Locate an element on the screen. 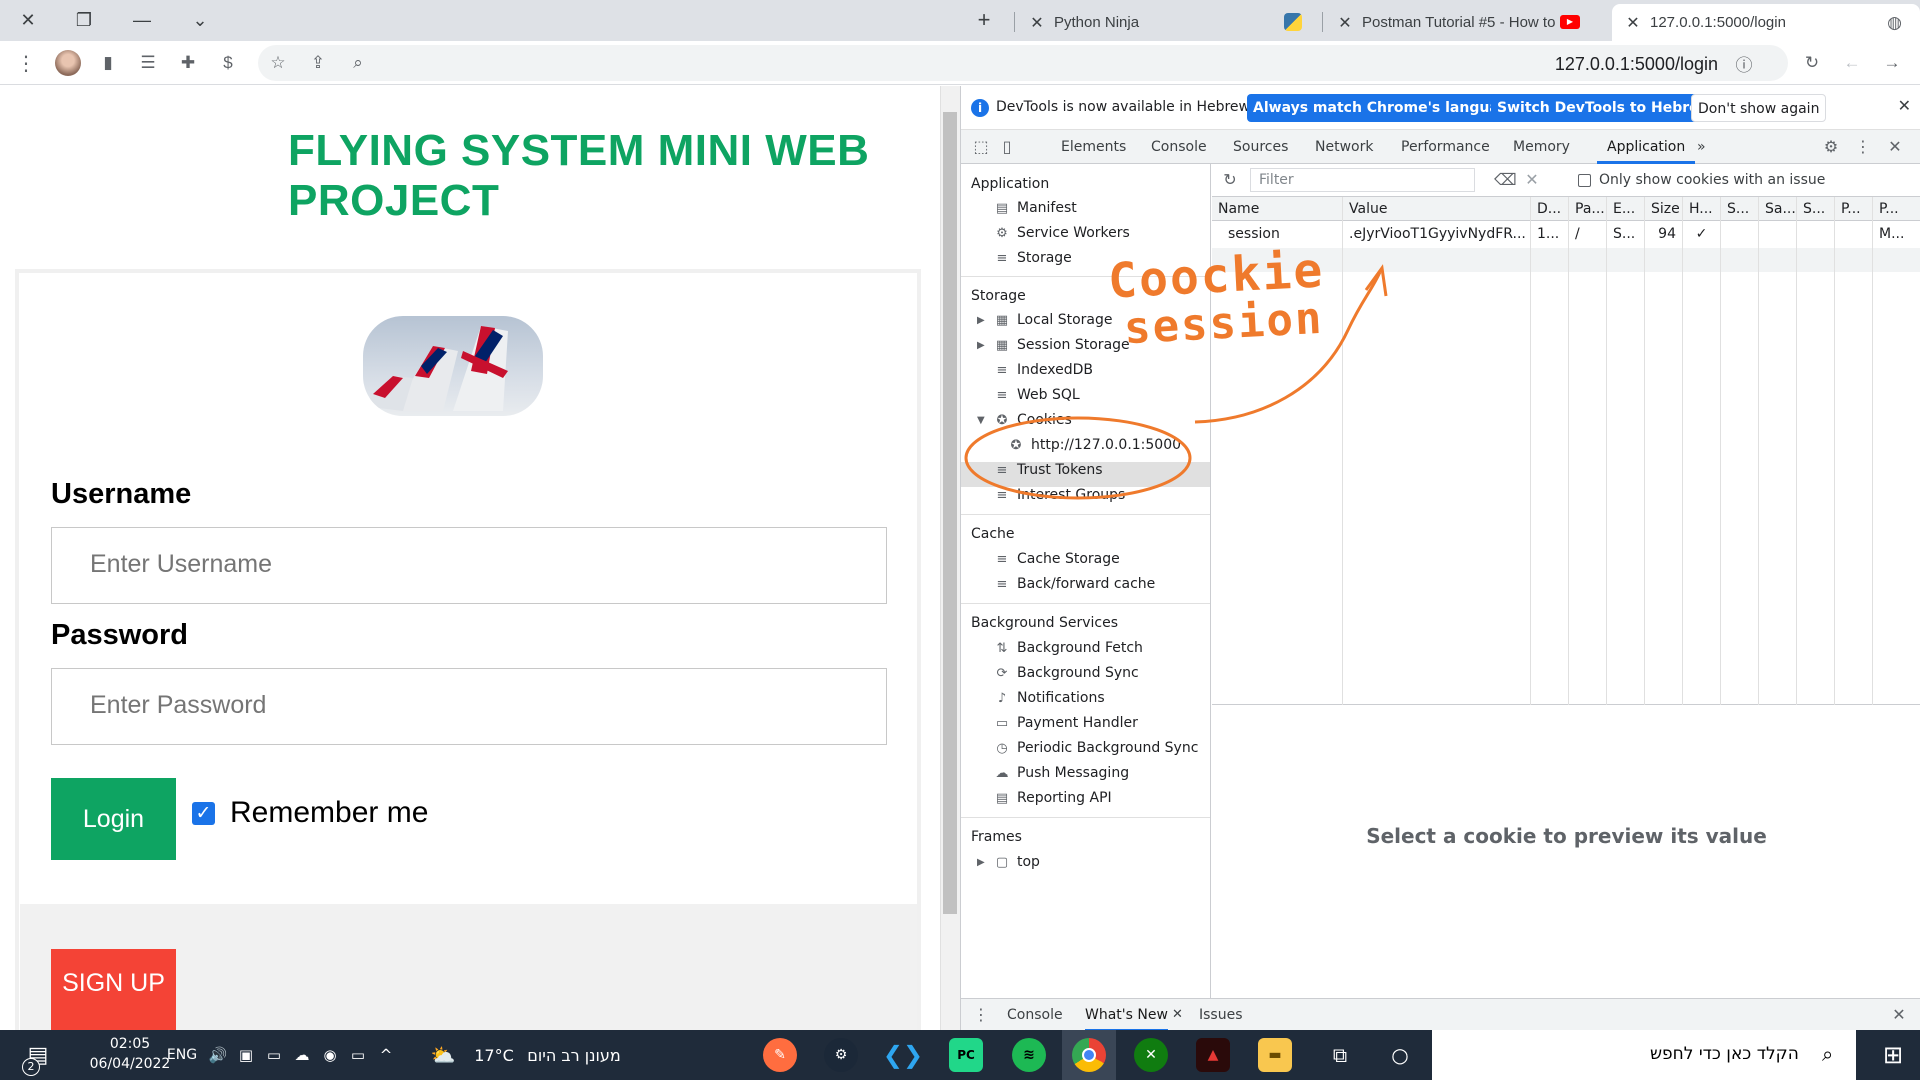  tab-search-chevron-icon: ⌄ is located at coordinates (200, 20).